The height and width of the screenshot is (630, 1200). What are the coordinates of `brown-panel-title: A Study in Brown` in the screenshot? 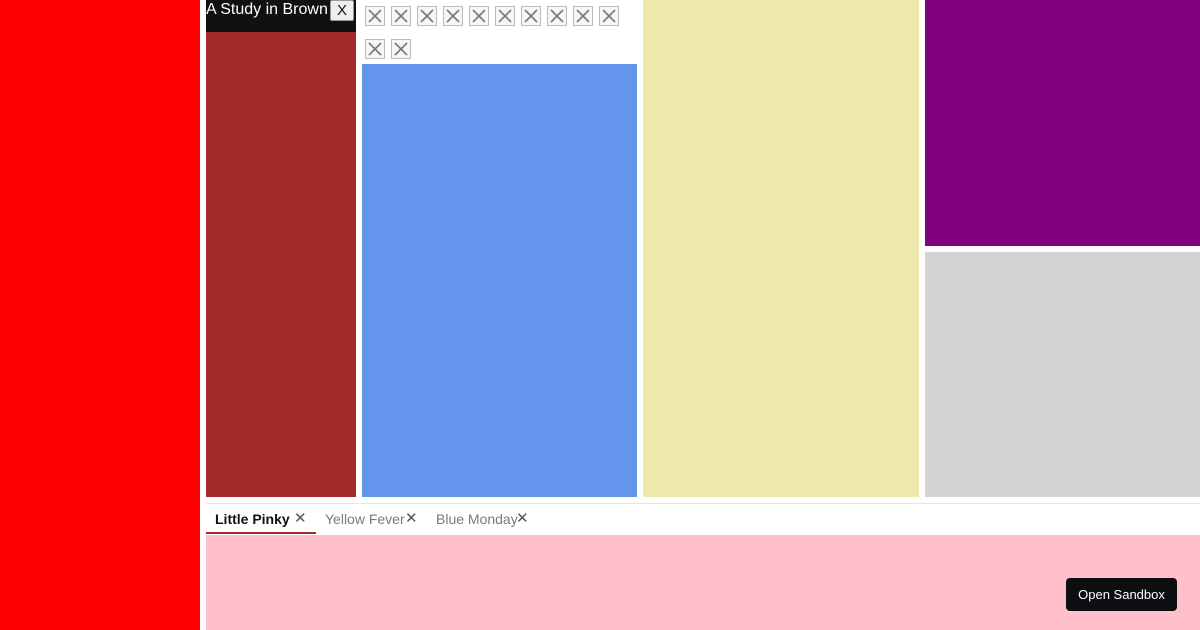 It's located at (267, 9).